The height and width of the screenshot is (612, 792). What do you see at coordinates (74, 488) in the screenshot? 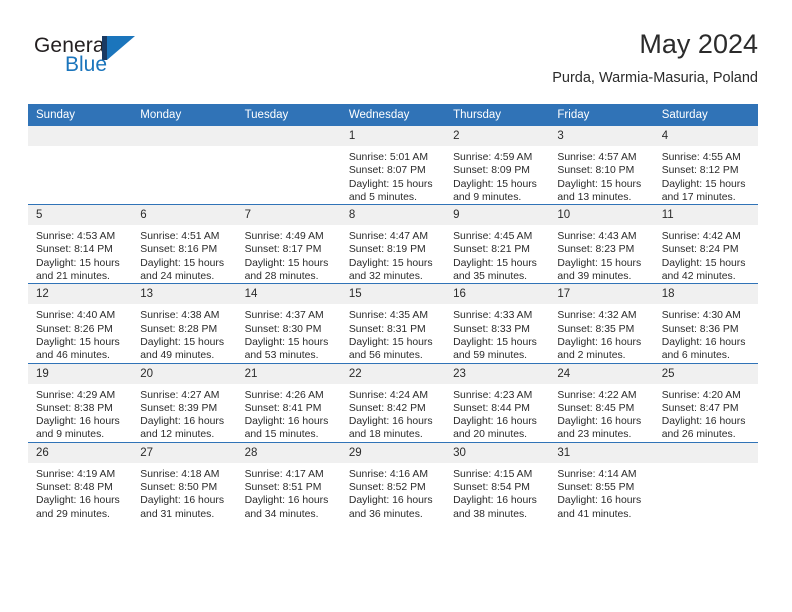
I see `sunset-text: Sunset: 8:48 PM` at bounding box center [74, 488].